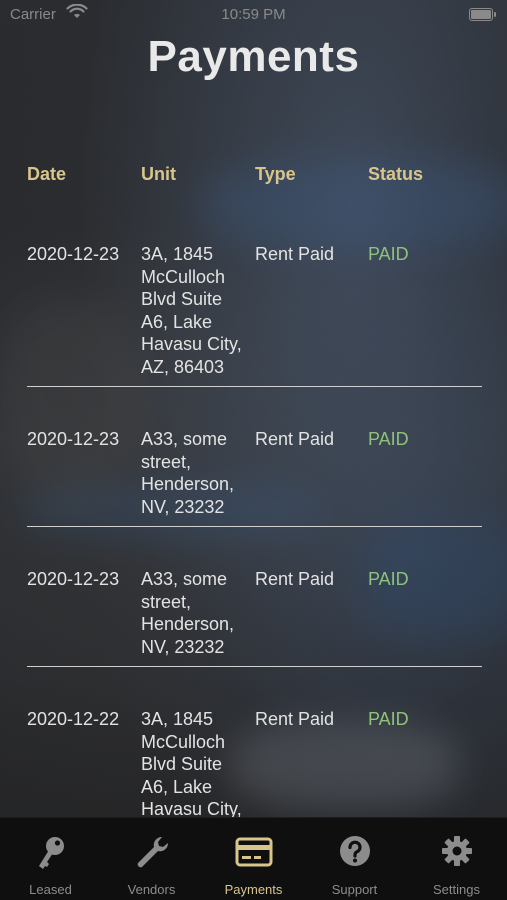 The height and width of the screenshot is (900, 507). Describe the element at coordinates (47, 174) in the screenshot. I see `column-header-date: Date` at that location.